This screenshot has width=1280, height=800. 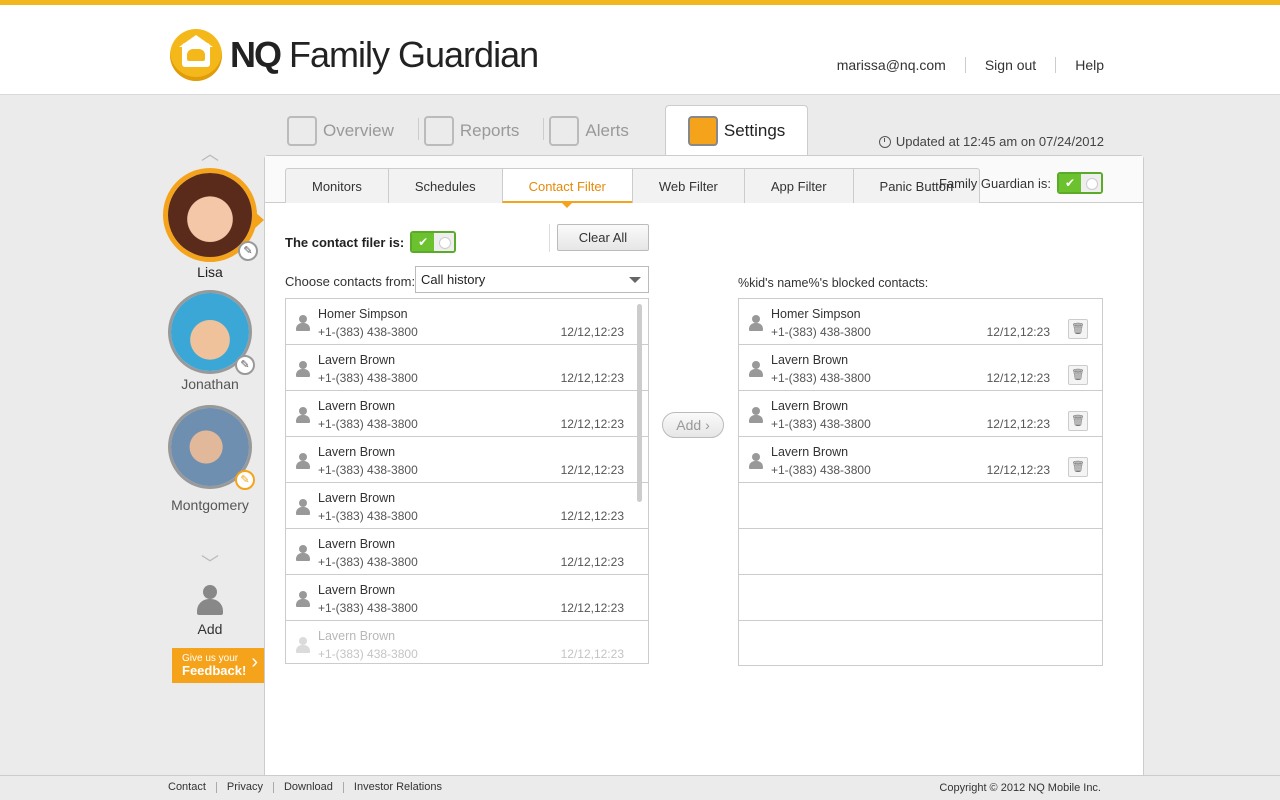 I want to click on clear-all-button: Clear All, so click(x=603, y=237).